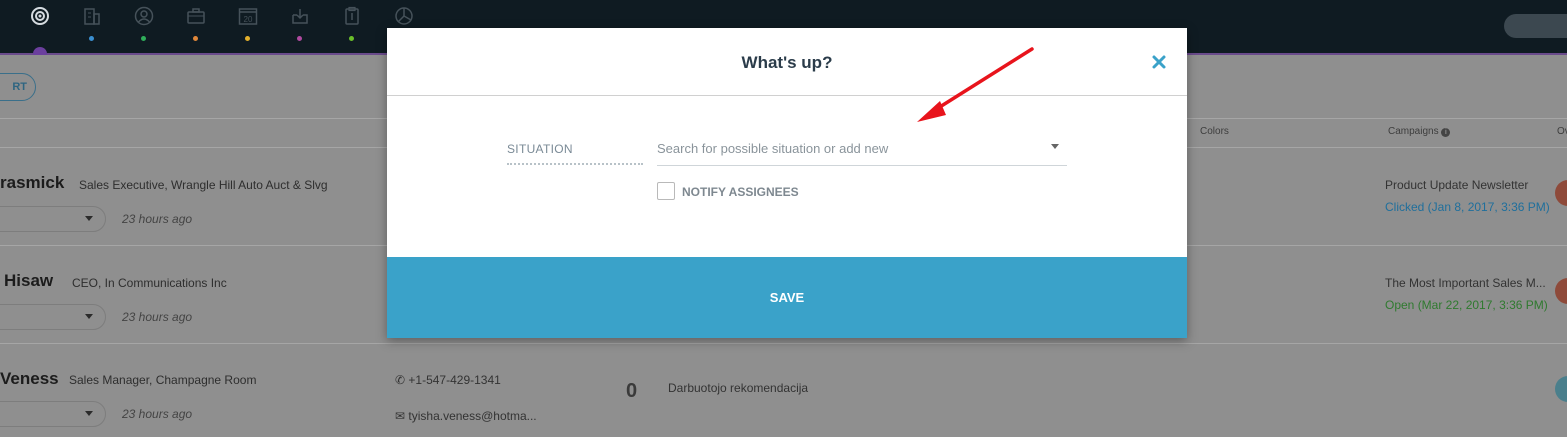 This screenshot has width=1567, height=437. What do you see at coordinates (196, 26) in the screenshot?
I see `nav-item-deals` at bounding box center [196, 26].